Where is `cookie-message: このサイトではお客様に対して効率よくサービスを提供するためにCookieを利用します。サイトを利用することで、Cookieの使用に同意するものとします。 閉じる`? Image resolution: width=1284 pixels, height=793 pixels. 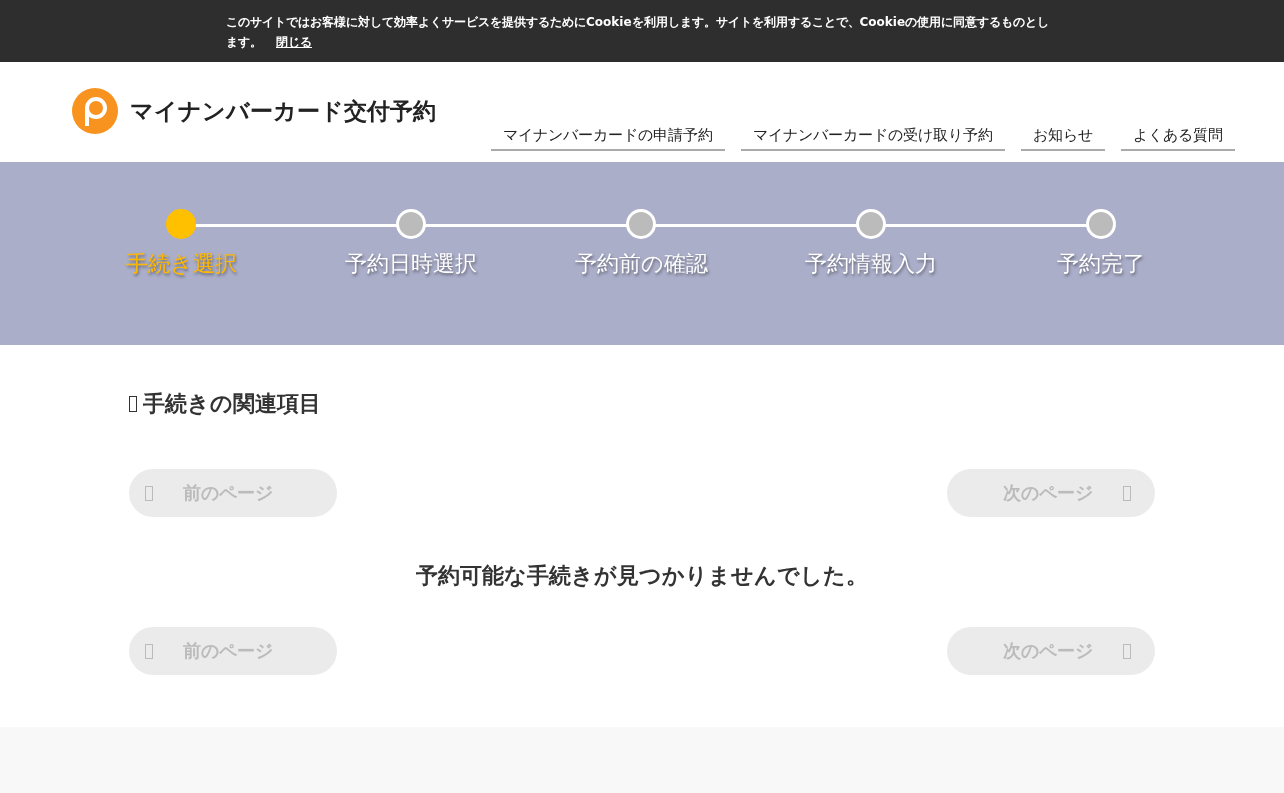 cookie-message: このサイトではお客様に対して効率よくサービスを提供するためにCookieを利用します。サイトを利用することで、Cookieの使用に同意するものとします。 閉じる is located at coordinates (638, 32).